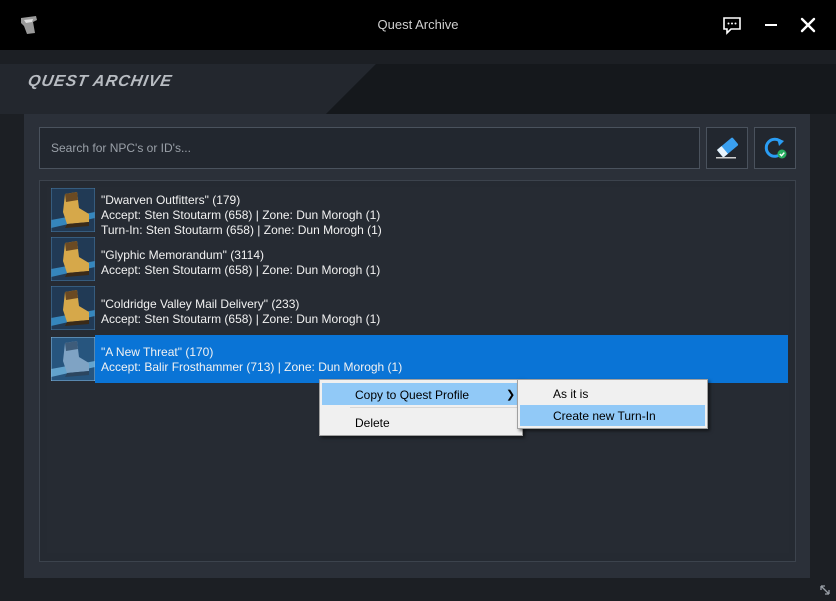  I want to click on clear-search-button, so click(727, 148).